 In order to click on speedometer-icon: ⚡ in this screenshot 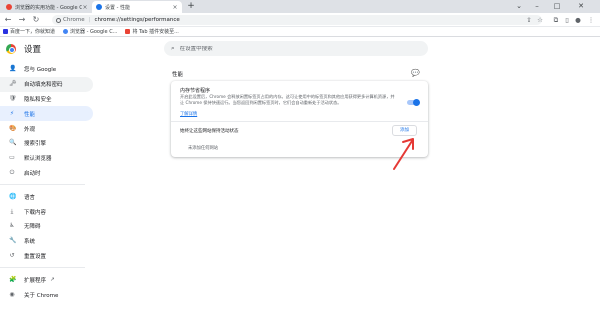, I will do `click(12, 113)`.